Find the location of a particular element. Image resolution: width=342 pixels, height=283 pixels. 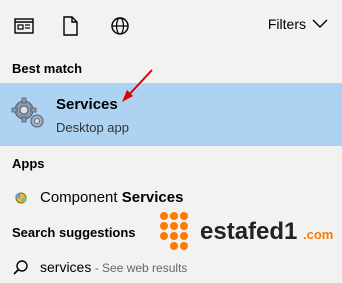

filters-button: Filters is located at coordinates (298, 24).